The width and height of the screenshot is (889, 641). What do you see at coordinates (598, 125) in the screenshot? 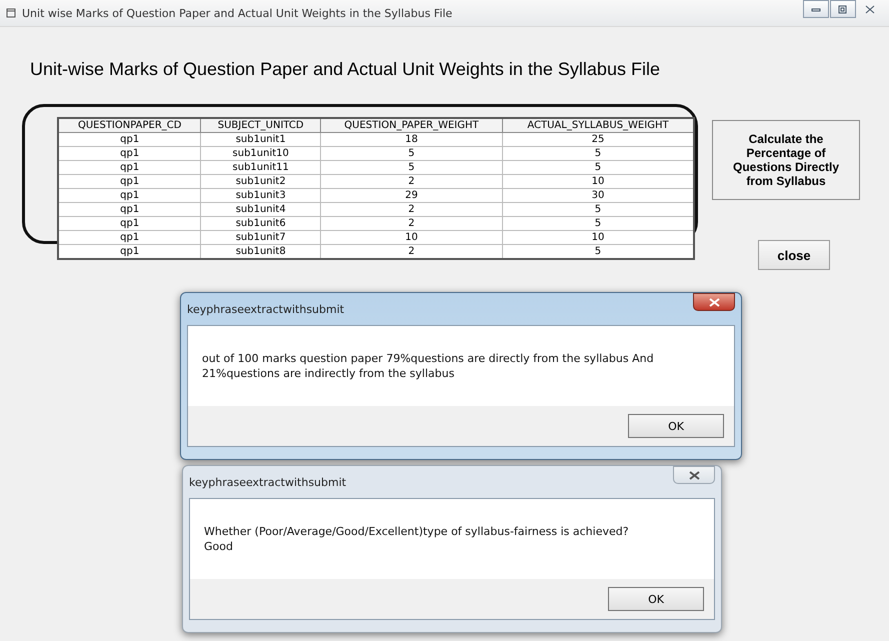
I see `column-header: ACTUAL_SYLLABUS_WEIGHT` at bounding box center [598, 125].